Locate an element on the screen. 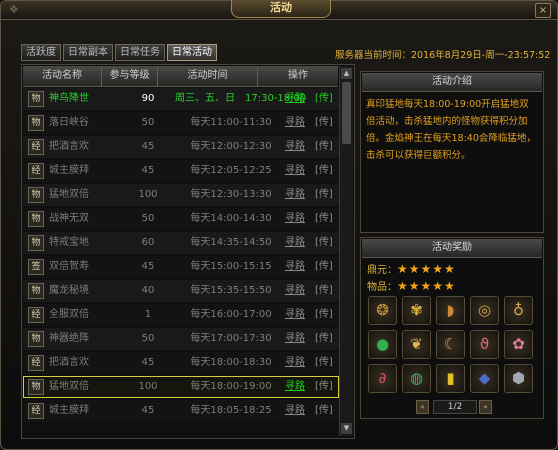 Image resolution: width=558 pixels, height=450 pixels. list-scrollbar: ▲ ▼ is located at coordinates (346, 251).